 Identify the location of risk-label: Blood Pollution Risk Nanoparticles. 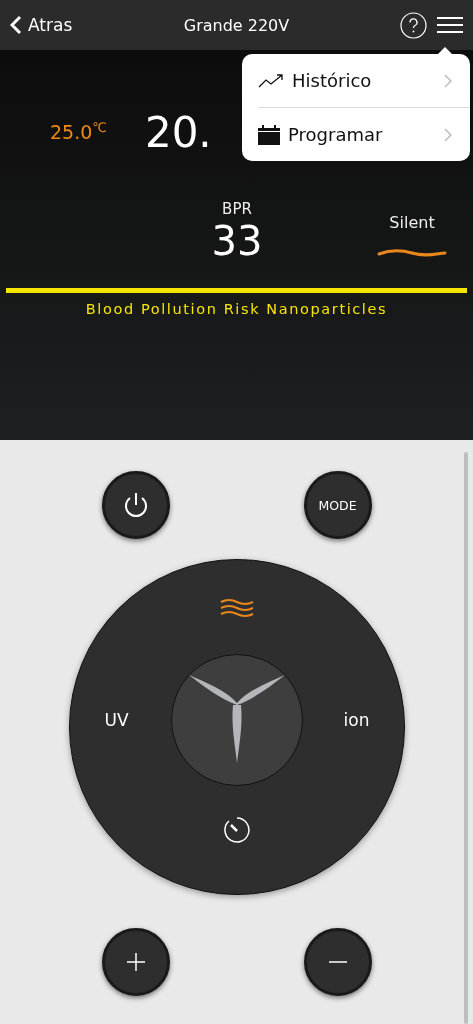
(236, 309).